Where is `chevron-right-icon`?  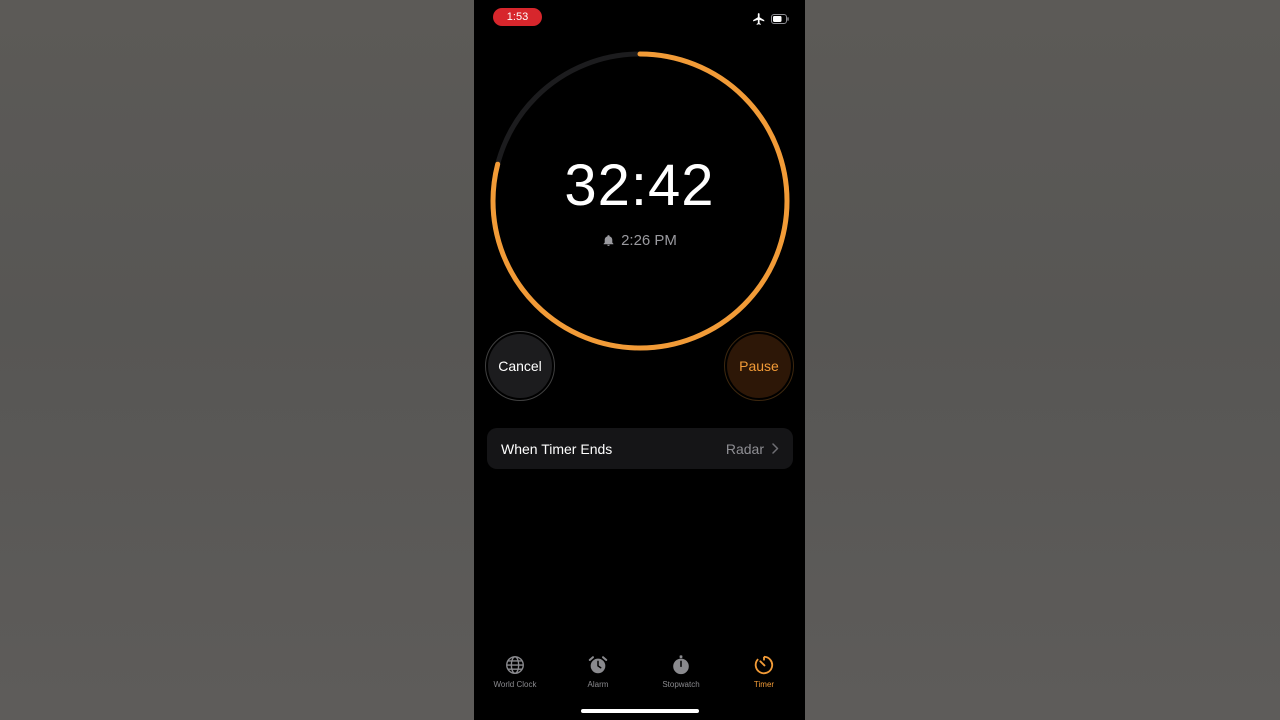 chevron-right-icon is located at coordinates (775, 448).